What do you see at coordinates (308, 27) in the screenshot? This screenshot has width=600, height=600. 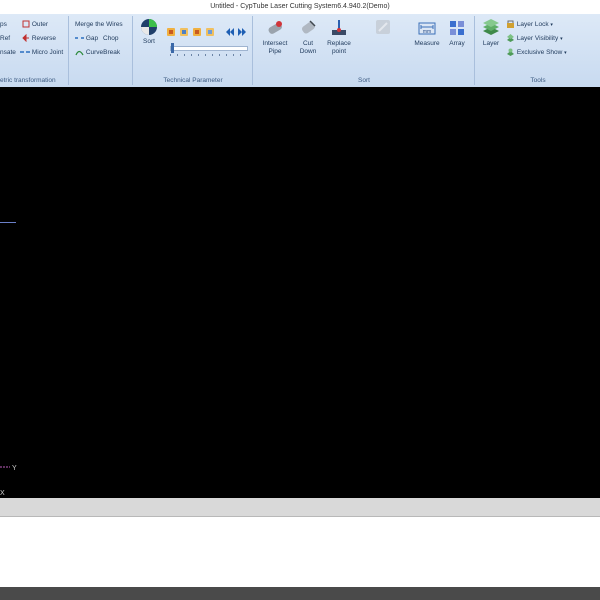 I see `cut-down-icon` at bounding box center [308, 27].